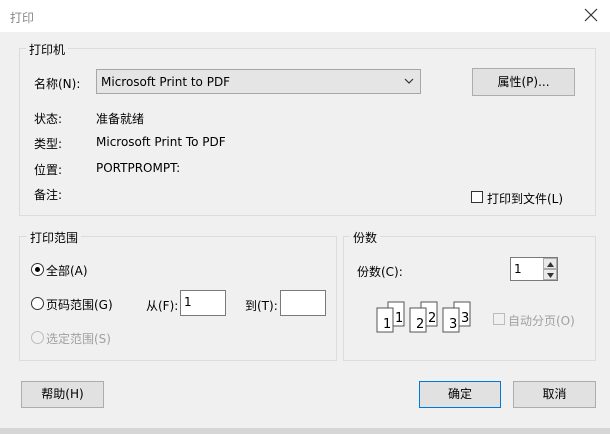 The width and height of the screenshot is (610, 434). What do you see at coordinates (460, 394) in the screenshot?
I see `ok-button: 确定` at bounding box center [460, 394].